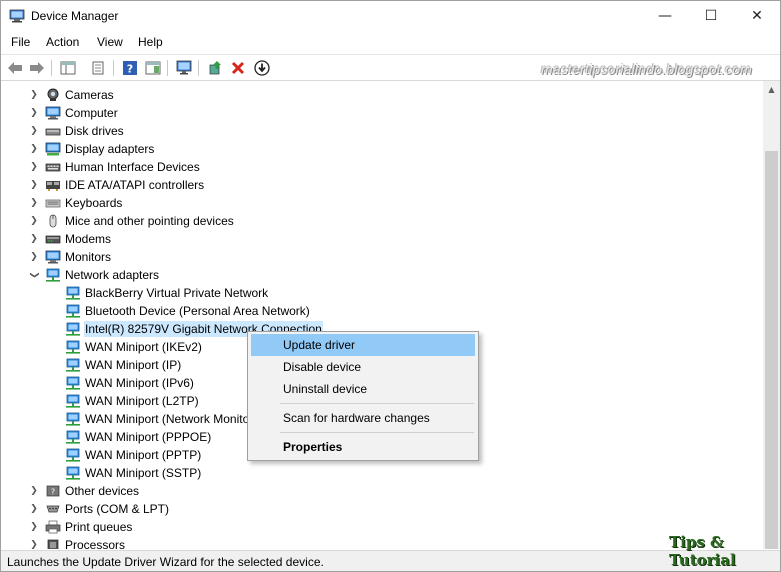 The image size is (781, 572). What do you see at coordinates (771, 89) in the screenshot?
I see `scroll-up-arrow-icon: ▲` at bounding box center [771, 89].